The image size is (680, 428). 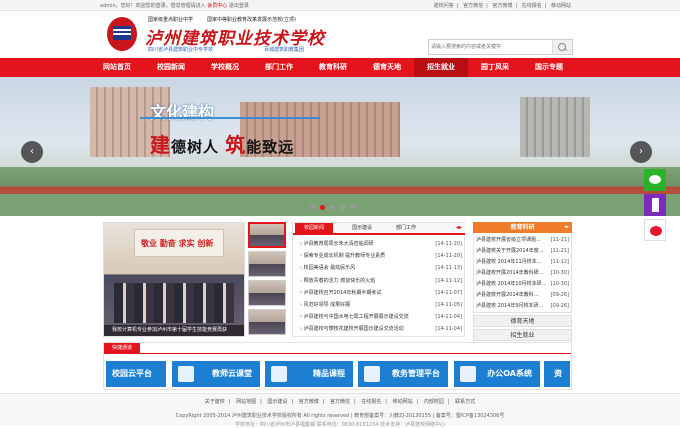 I want to click on quick-links-header: 快捷通道, so click(x=337, y=348).